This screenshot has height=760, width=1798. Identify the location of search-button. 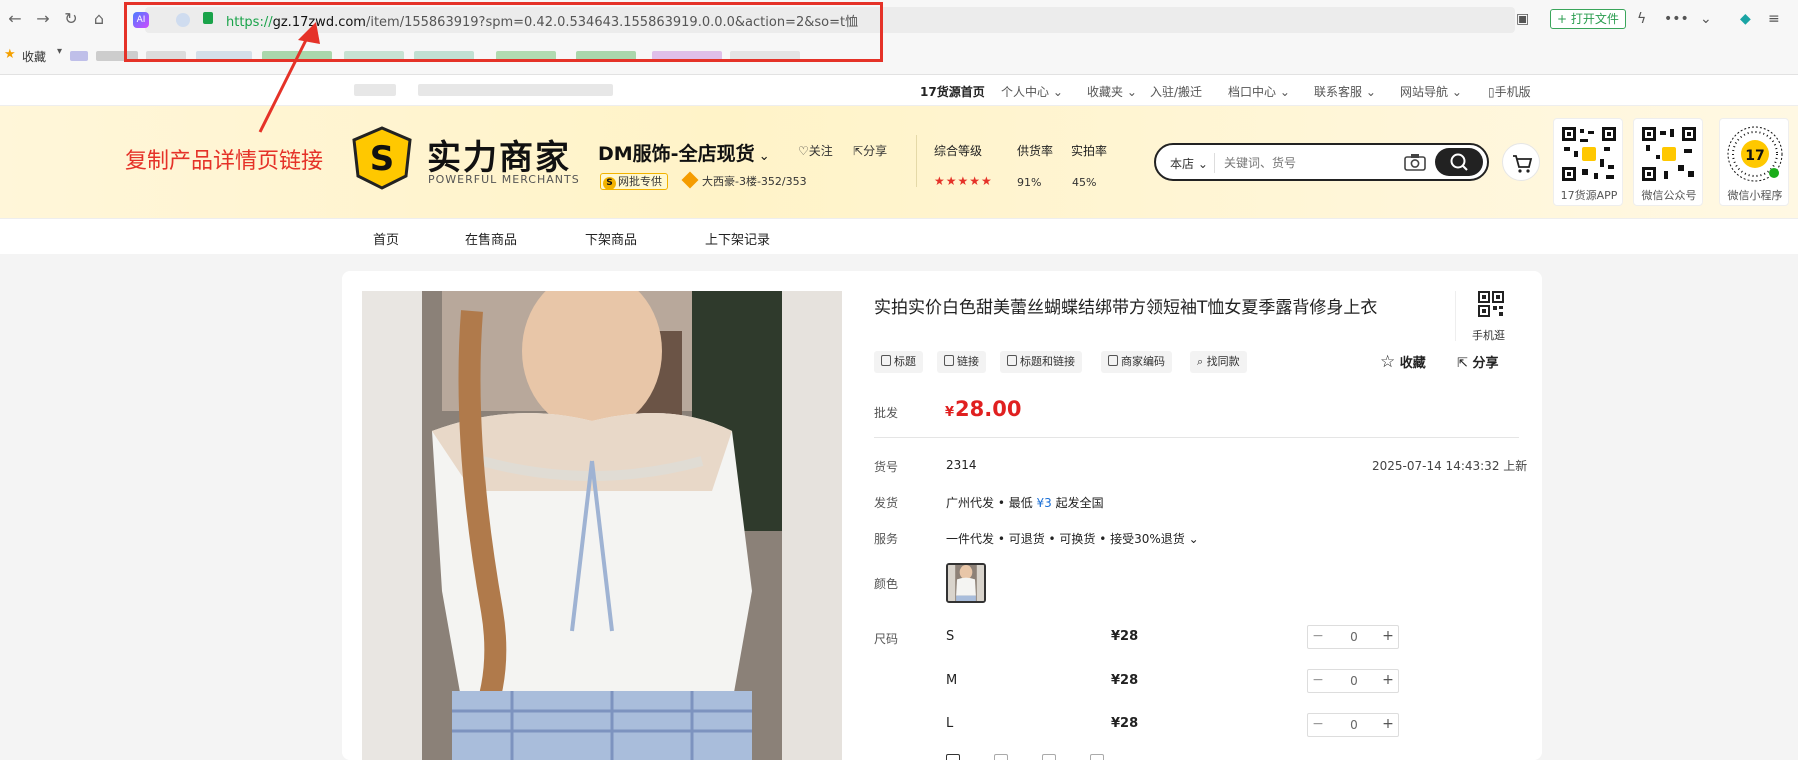
(1459, 162).